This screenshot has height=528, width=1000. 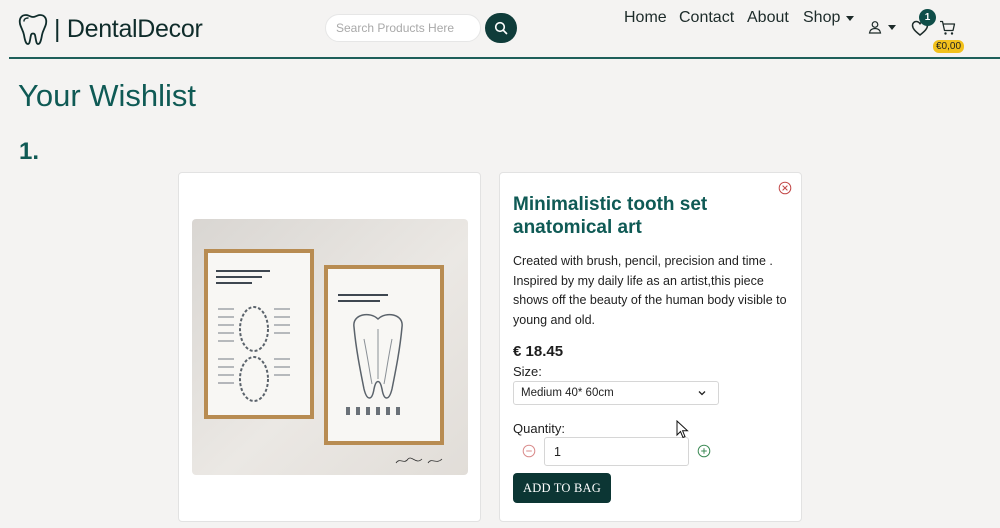 I want to click on brand-name: | DentalDecor, so click(x=128, y=28).